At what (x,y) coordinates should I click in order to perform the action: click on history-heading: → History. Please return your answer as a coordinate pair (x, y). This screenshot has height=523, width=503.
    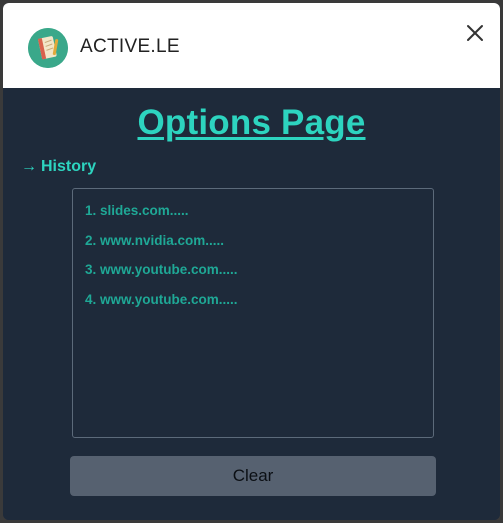
    Looking at the image, I should click on (58, 167).